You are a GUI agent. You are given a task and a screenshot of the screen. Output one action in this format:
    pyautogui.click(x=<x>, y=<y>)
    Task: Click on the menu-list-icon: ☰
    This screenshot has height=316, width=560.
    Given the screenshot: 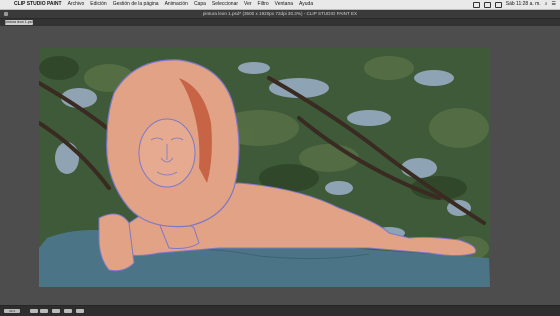 What is the action you would take?
    pyautogui.click(x=554, y=4)
    